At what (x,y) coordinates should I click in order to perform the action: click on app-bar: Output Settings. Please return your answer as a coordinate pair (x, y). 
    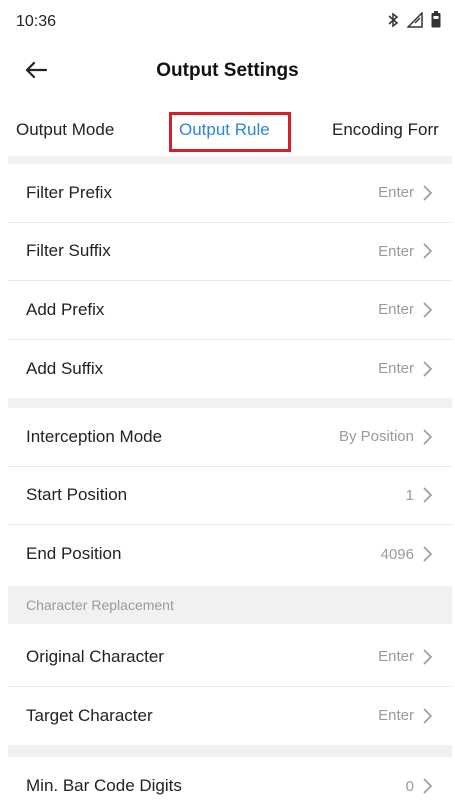
    Looking at the image, I should click on (227, 72).